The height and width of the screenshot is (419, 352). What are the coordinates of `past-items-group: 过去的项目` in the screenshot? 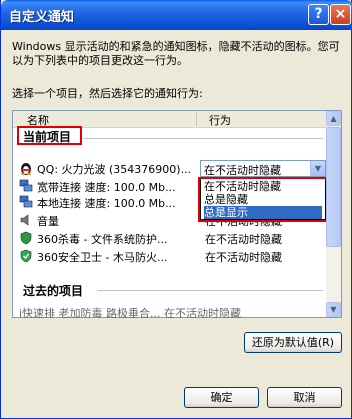 It's located at (53, 291).